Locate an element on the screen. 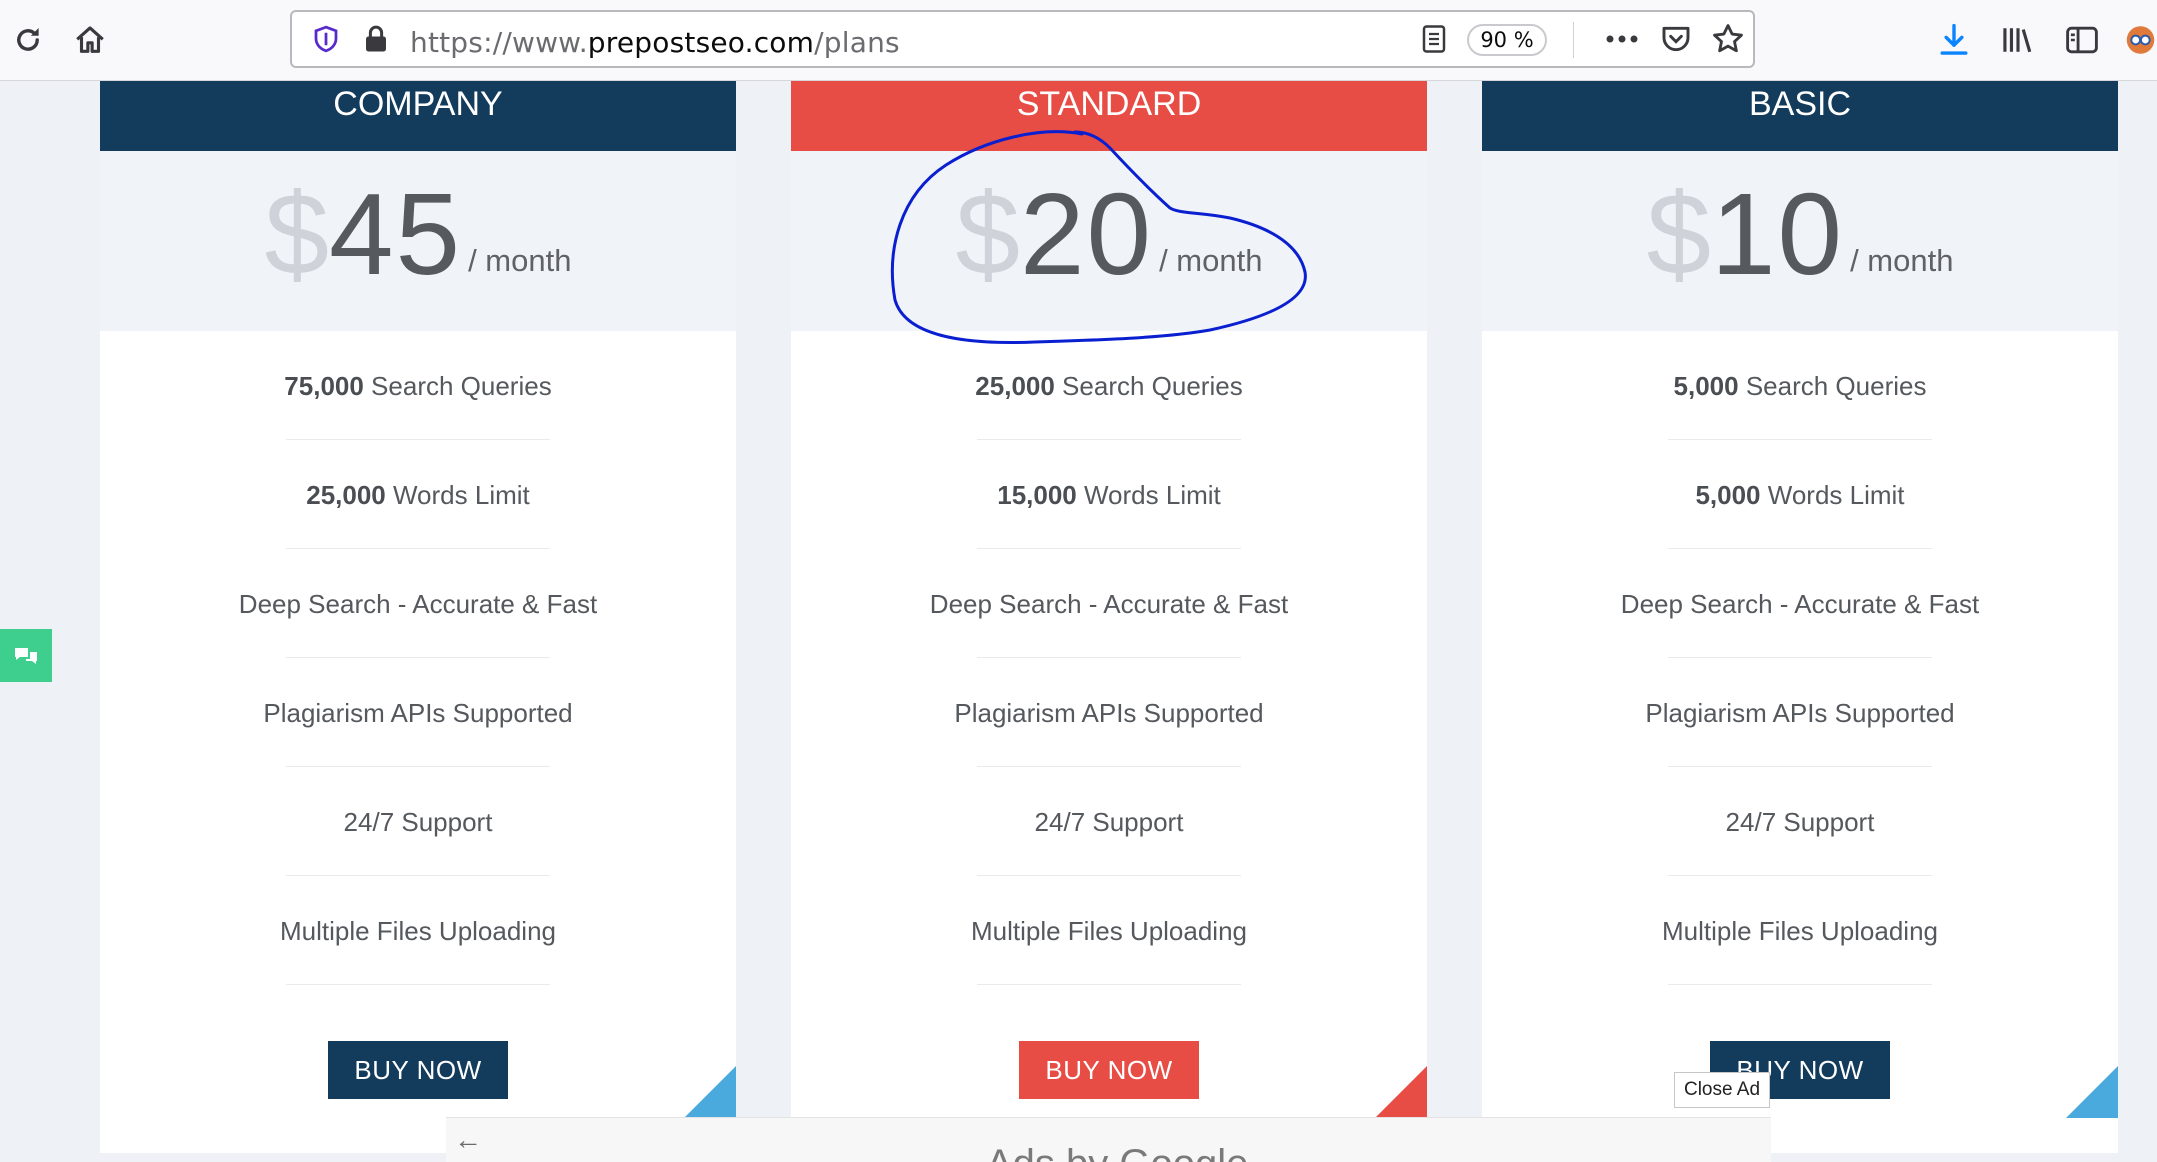 This screenshot has height=1162, width=2157. freehand-circle-annotation is located at coordinates (1099, 237).